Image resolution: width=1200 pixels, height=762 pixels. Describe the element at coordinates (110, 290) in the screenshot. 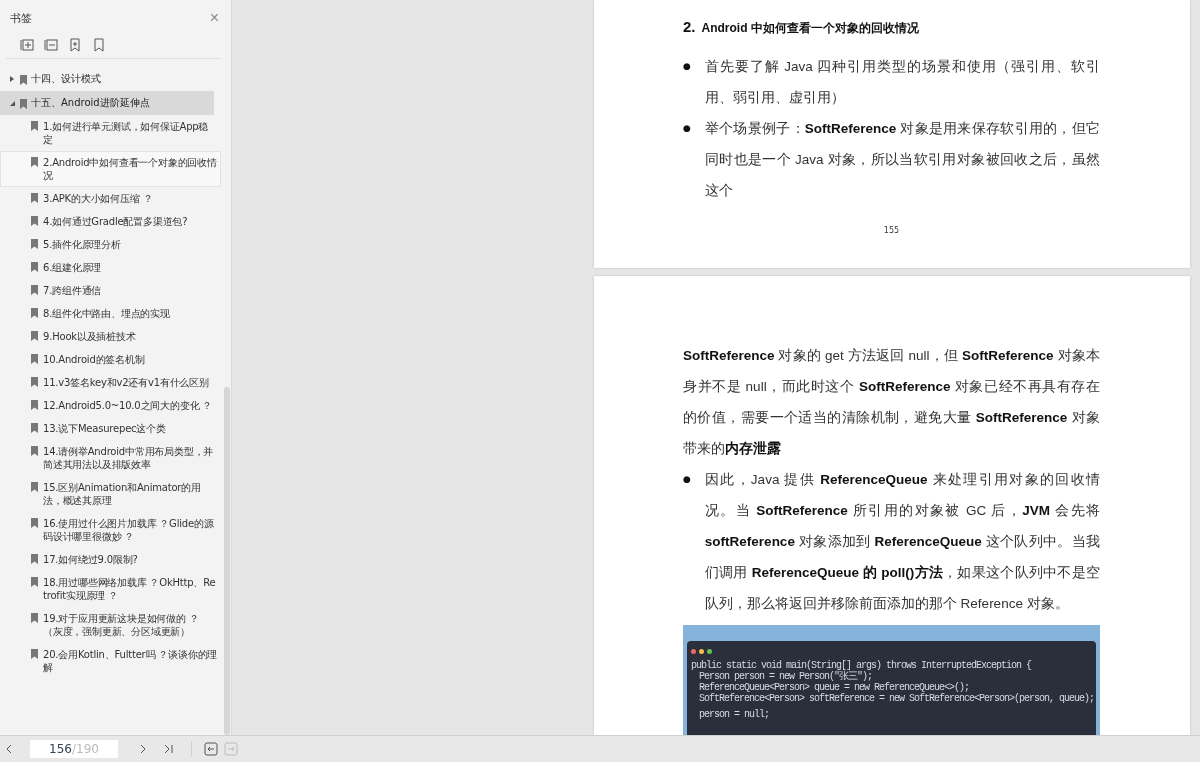

I see `bookmark-item: 7.跨组件通信` at that location.